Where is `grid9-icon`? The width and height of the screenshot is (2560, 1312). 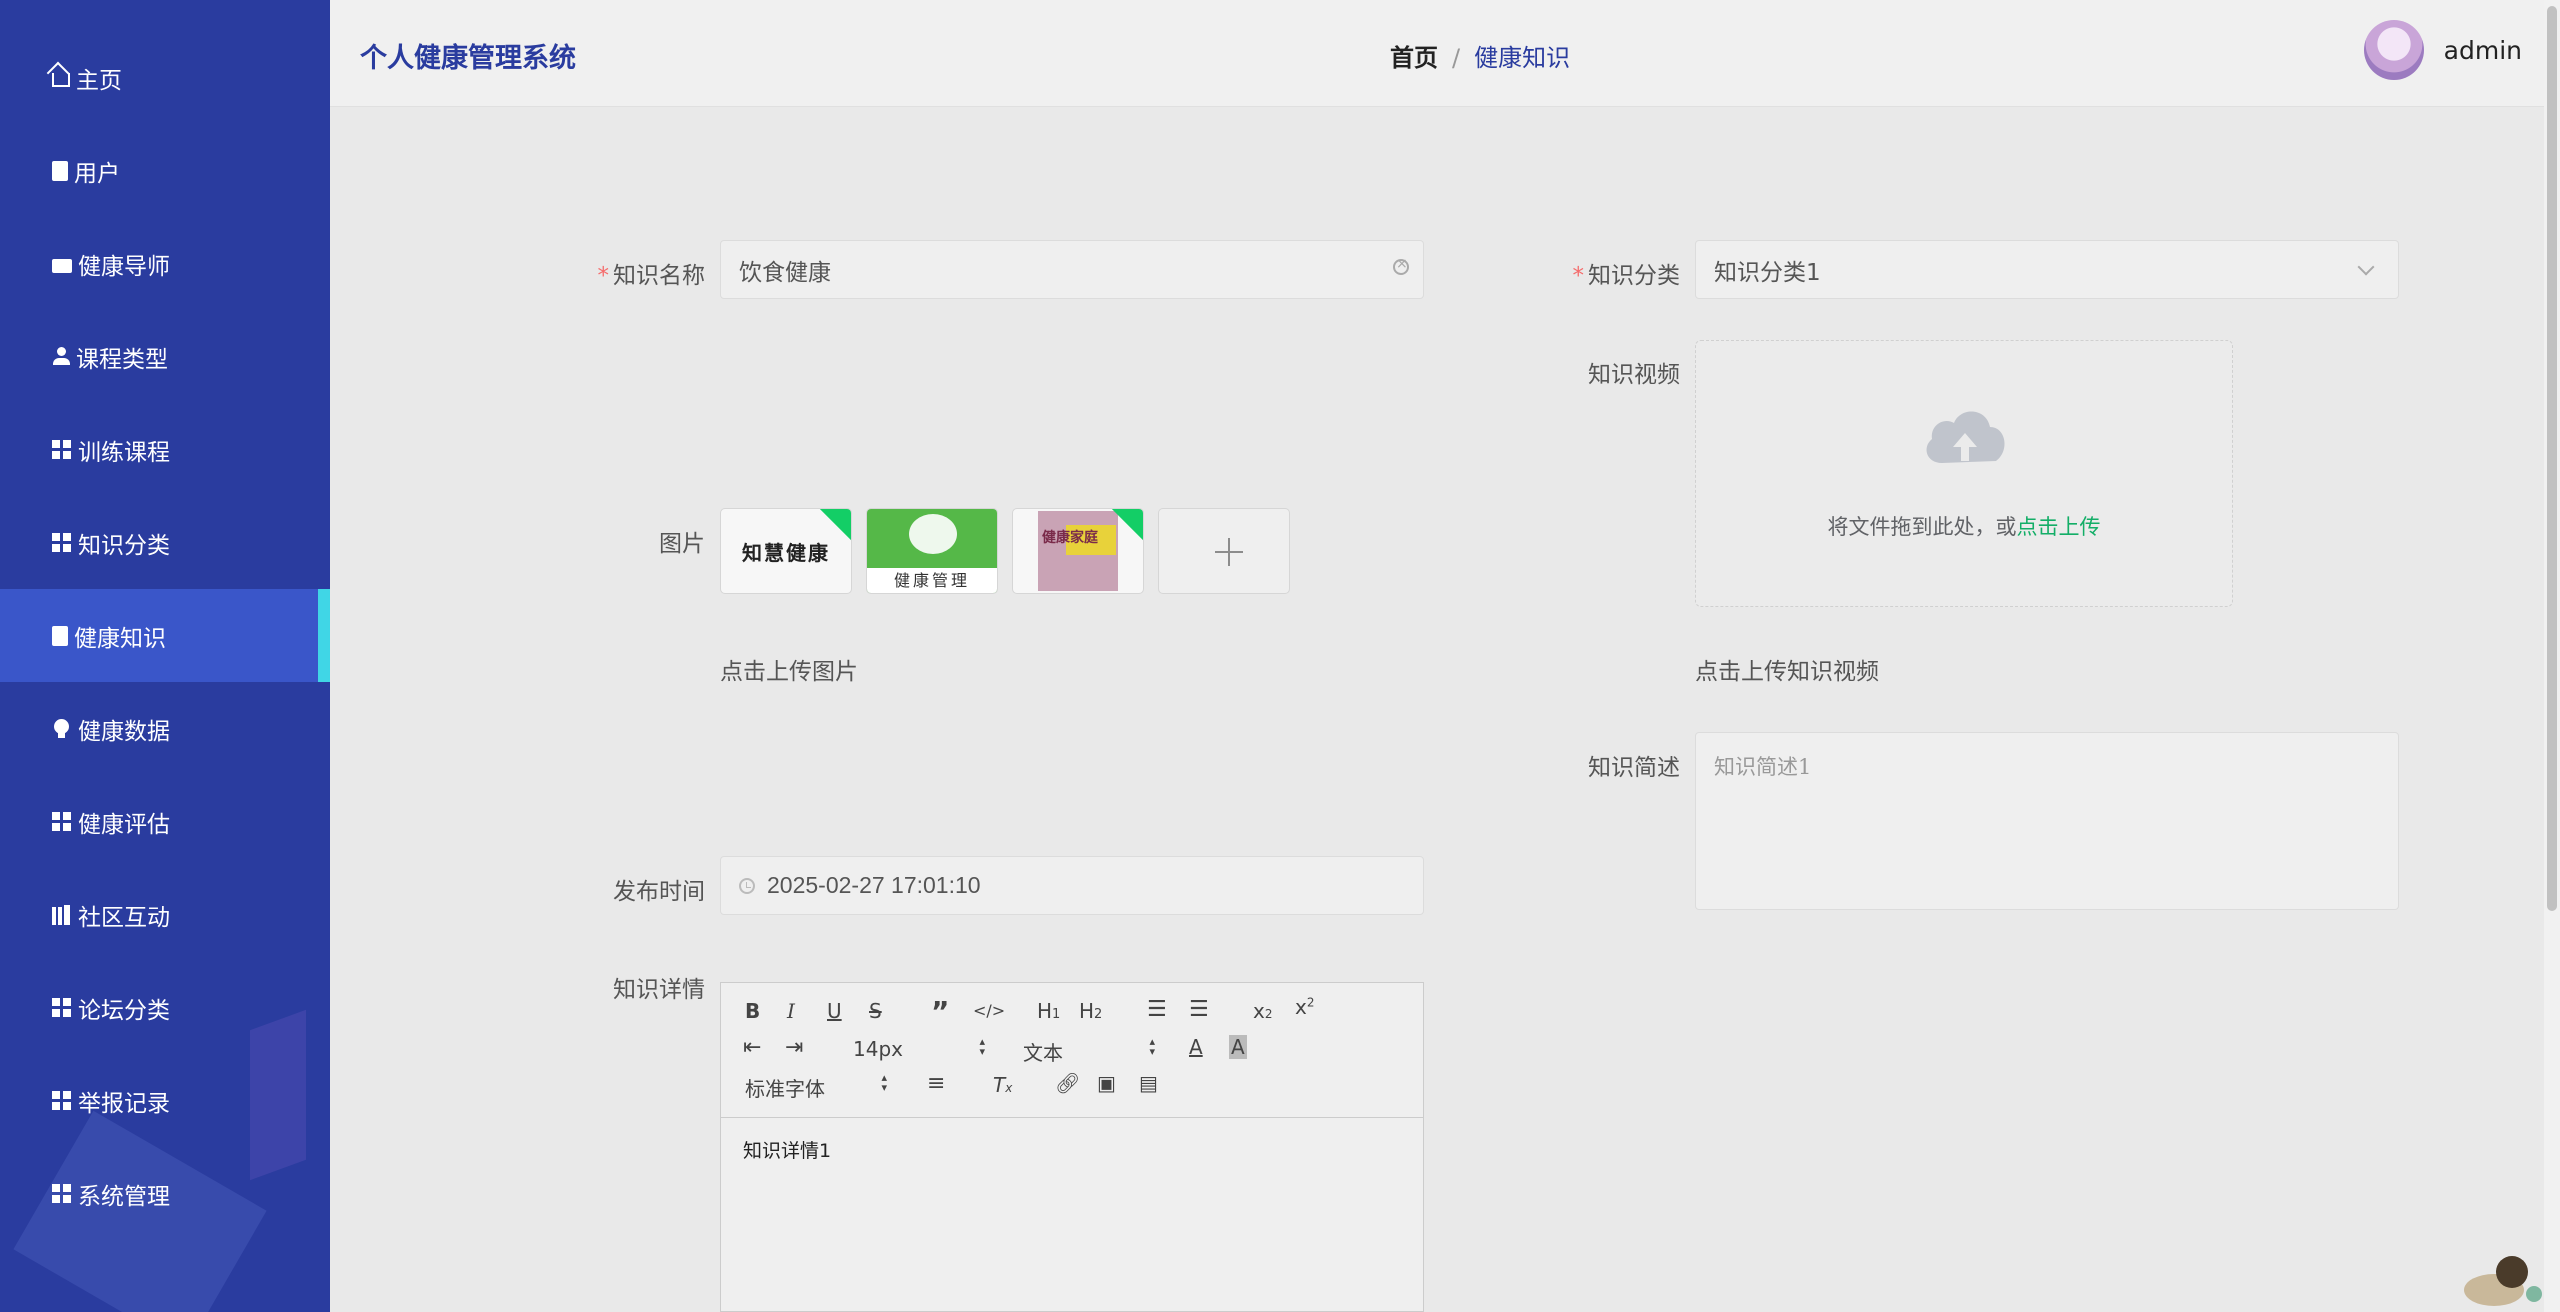 grid9-icon is located at coordinates (62, 1193).